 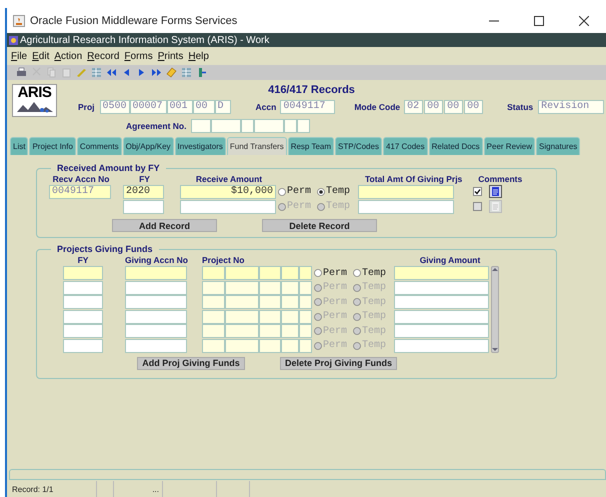 I want to click on tab: Signatures, so click(x=558, y=146).